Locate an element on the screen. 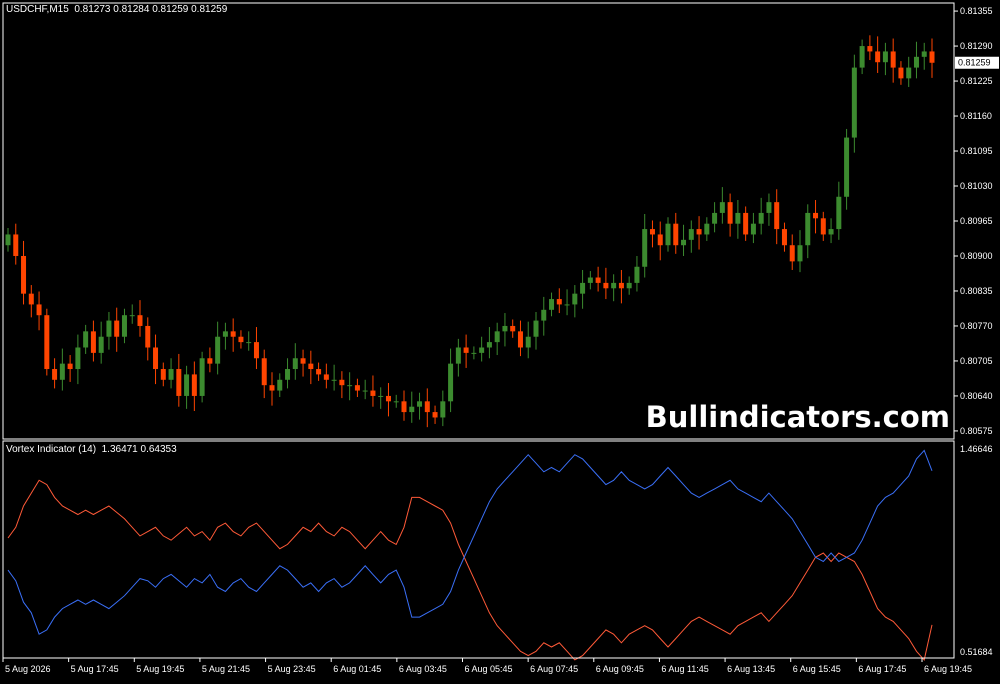 Image resolution: width=1000 pixels, height=684 pixels. price-tick-label: 0.80965 is located at coordinates (976, 221).